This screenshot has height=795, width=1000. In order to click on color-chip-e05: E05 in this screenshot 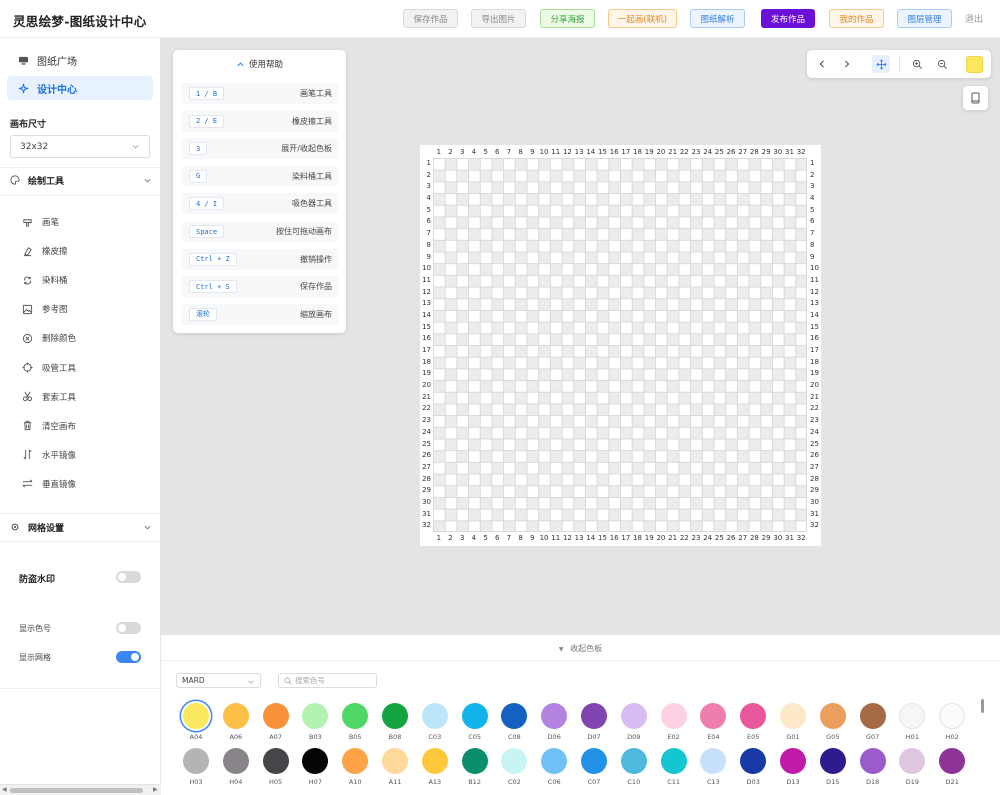, I will do `click(753, 724)`.